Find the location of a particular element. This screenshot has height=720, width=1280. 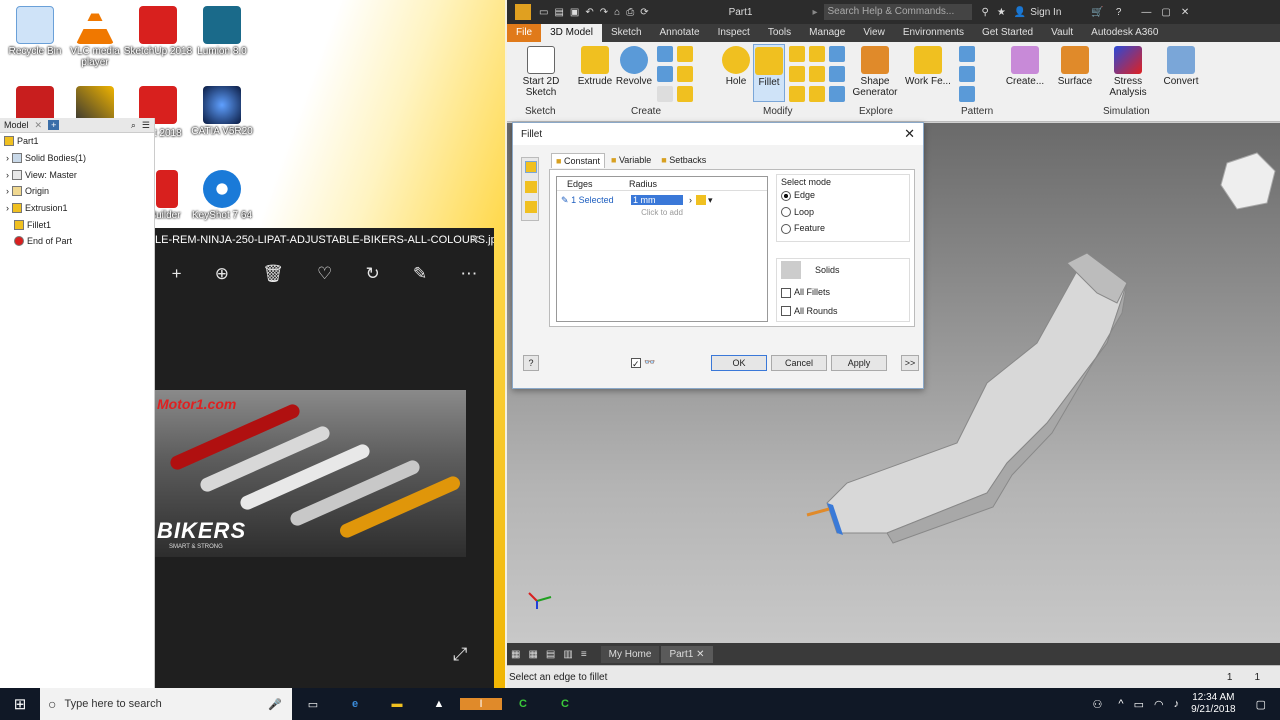

extrude-button: Extrude is located at coordinates (595, 66).